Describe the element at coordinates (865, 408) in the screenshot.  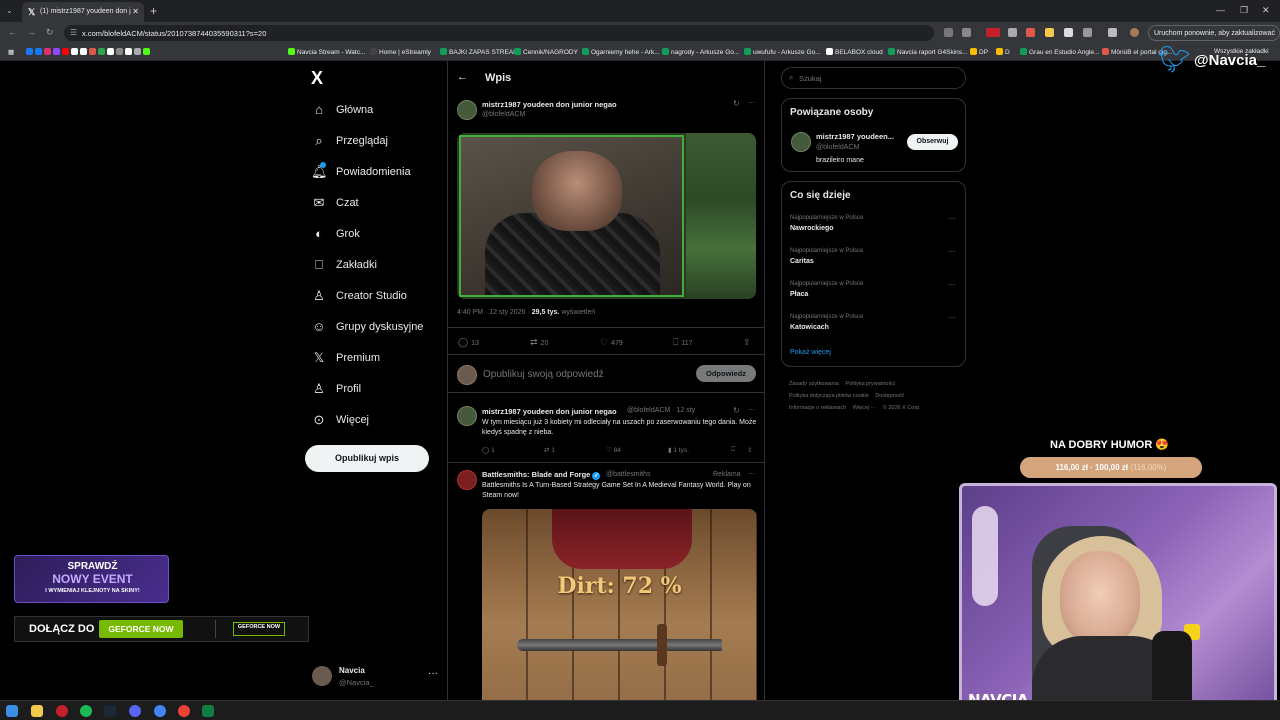
I see `footer-link: Więcej ···` at that location.